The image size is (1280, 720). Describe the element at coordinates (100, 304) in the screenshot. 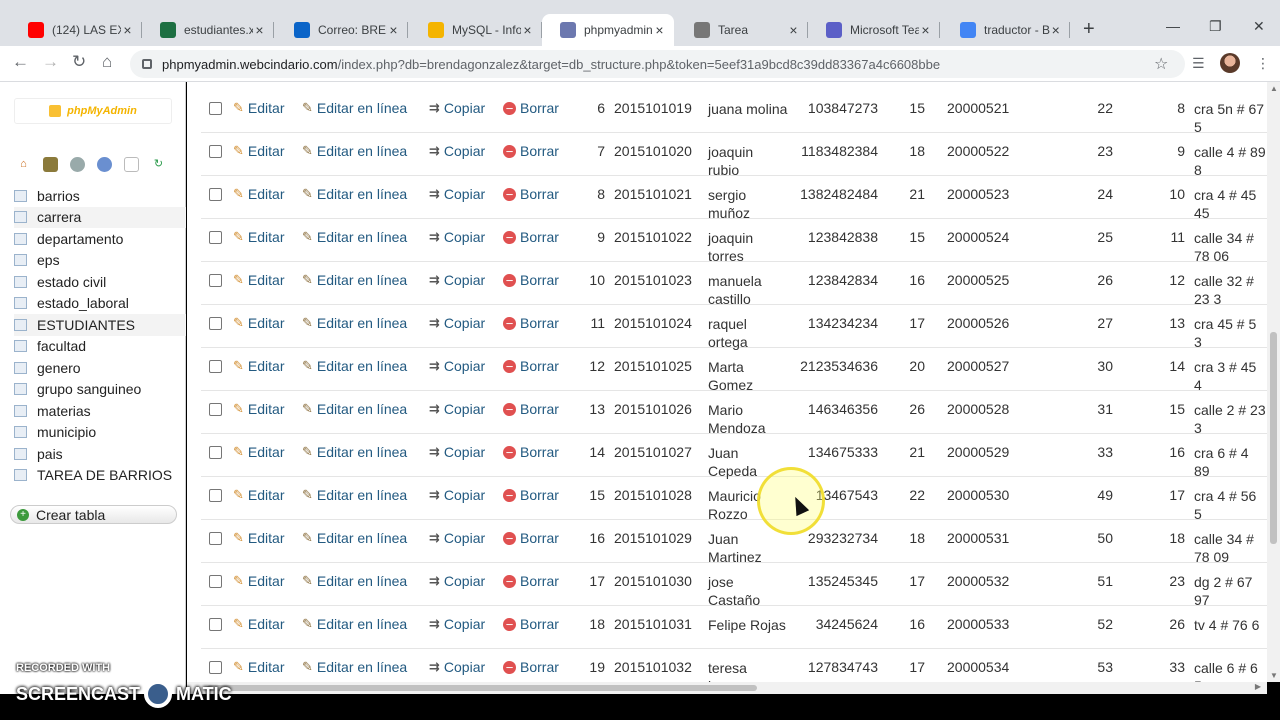

I see `sidebar-table-item: estado_laboral` at that location.